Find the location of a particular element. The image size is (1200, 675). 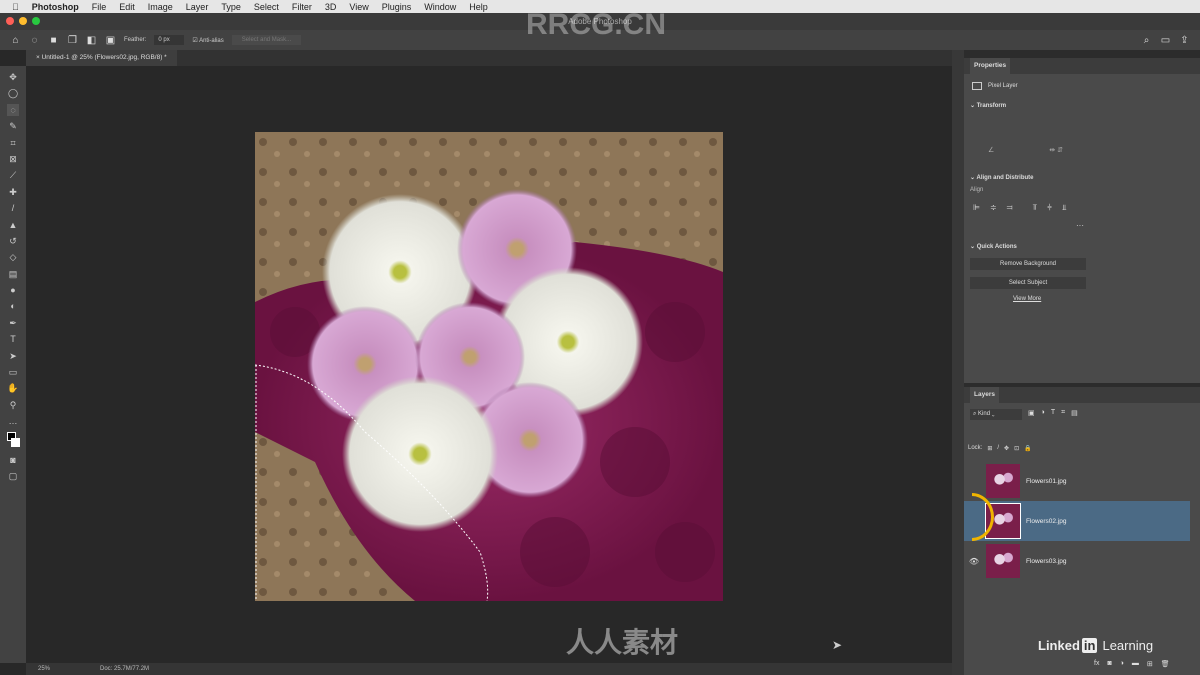

trash-icon: 🗑 is located at coordinates (1165, 664).